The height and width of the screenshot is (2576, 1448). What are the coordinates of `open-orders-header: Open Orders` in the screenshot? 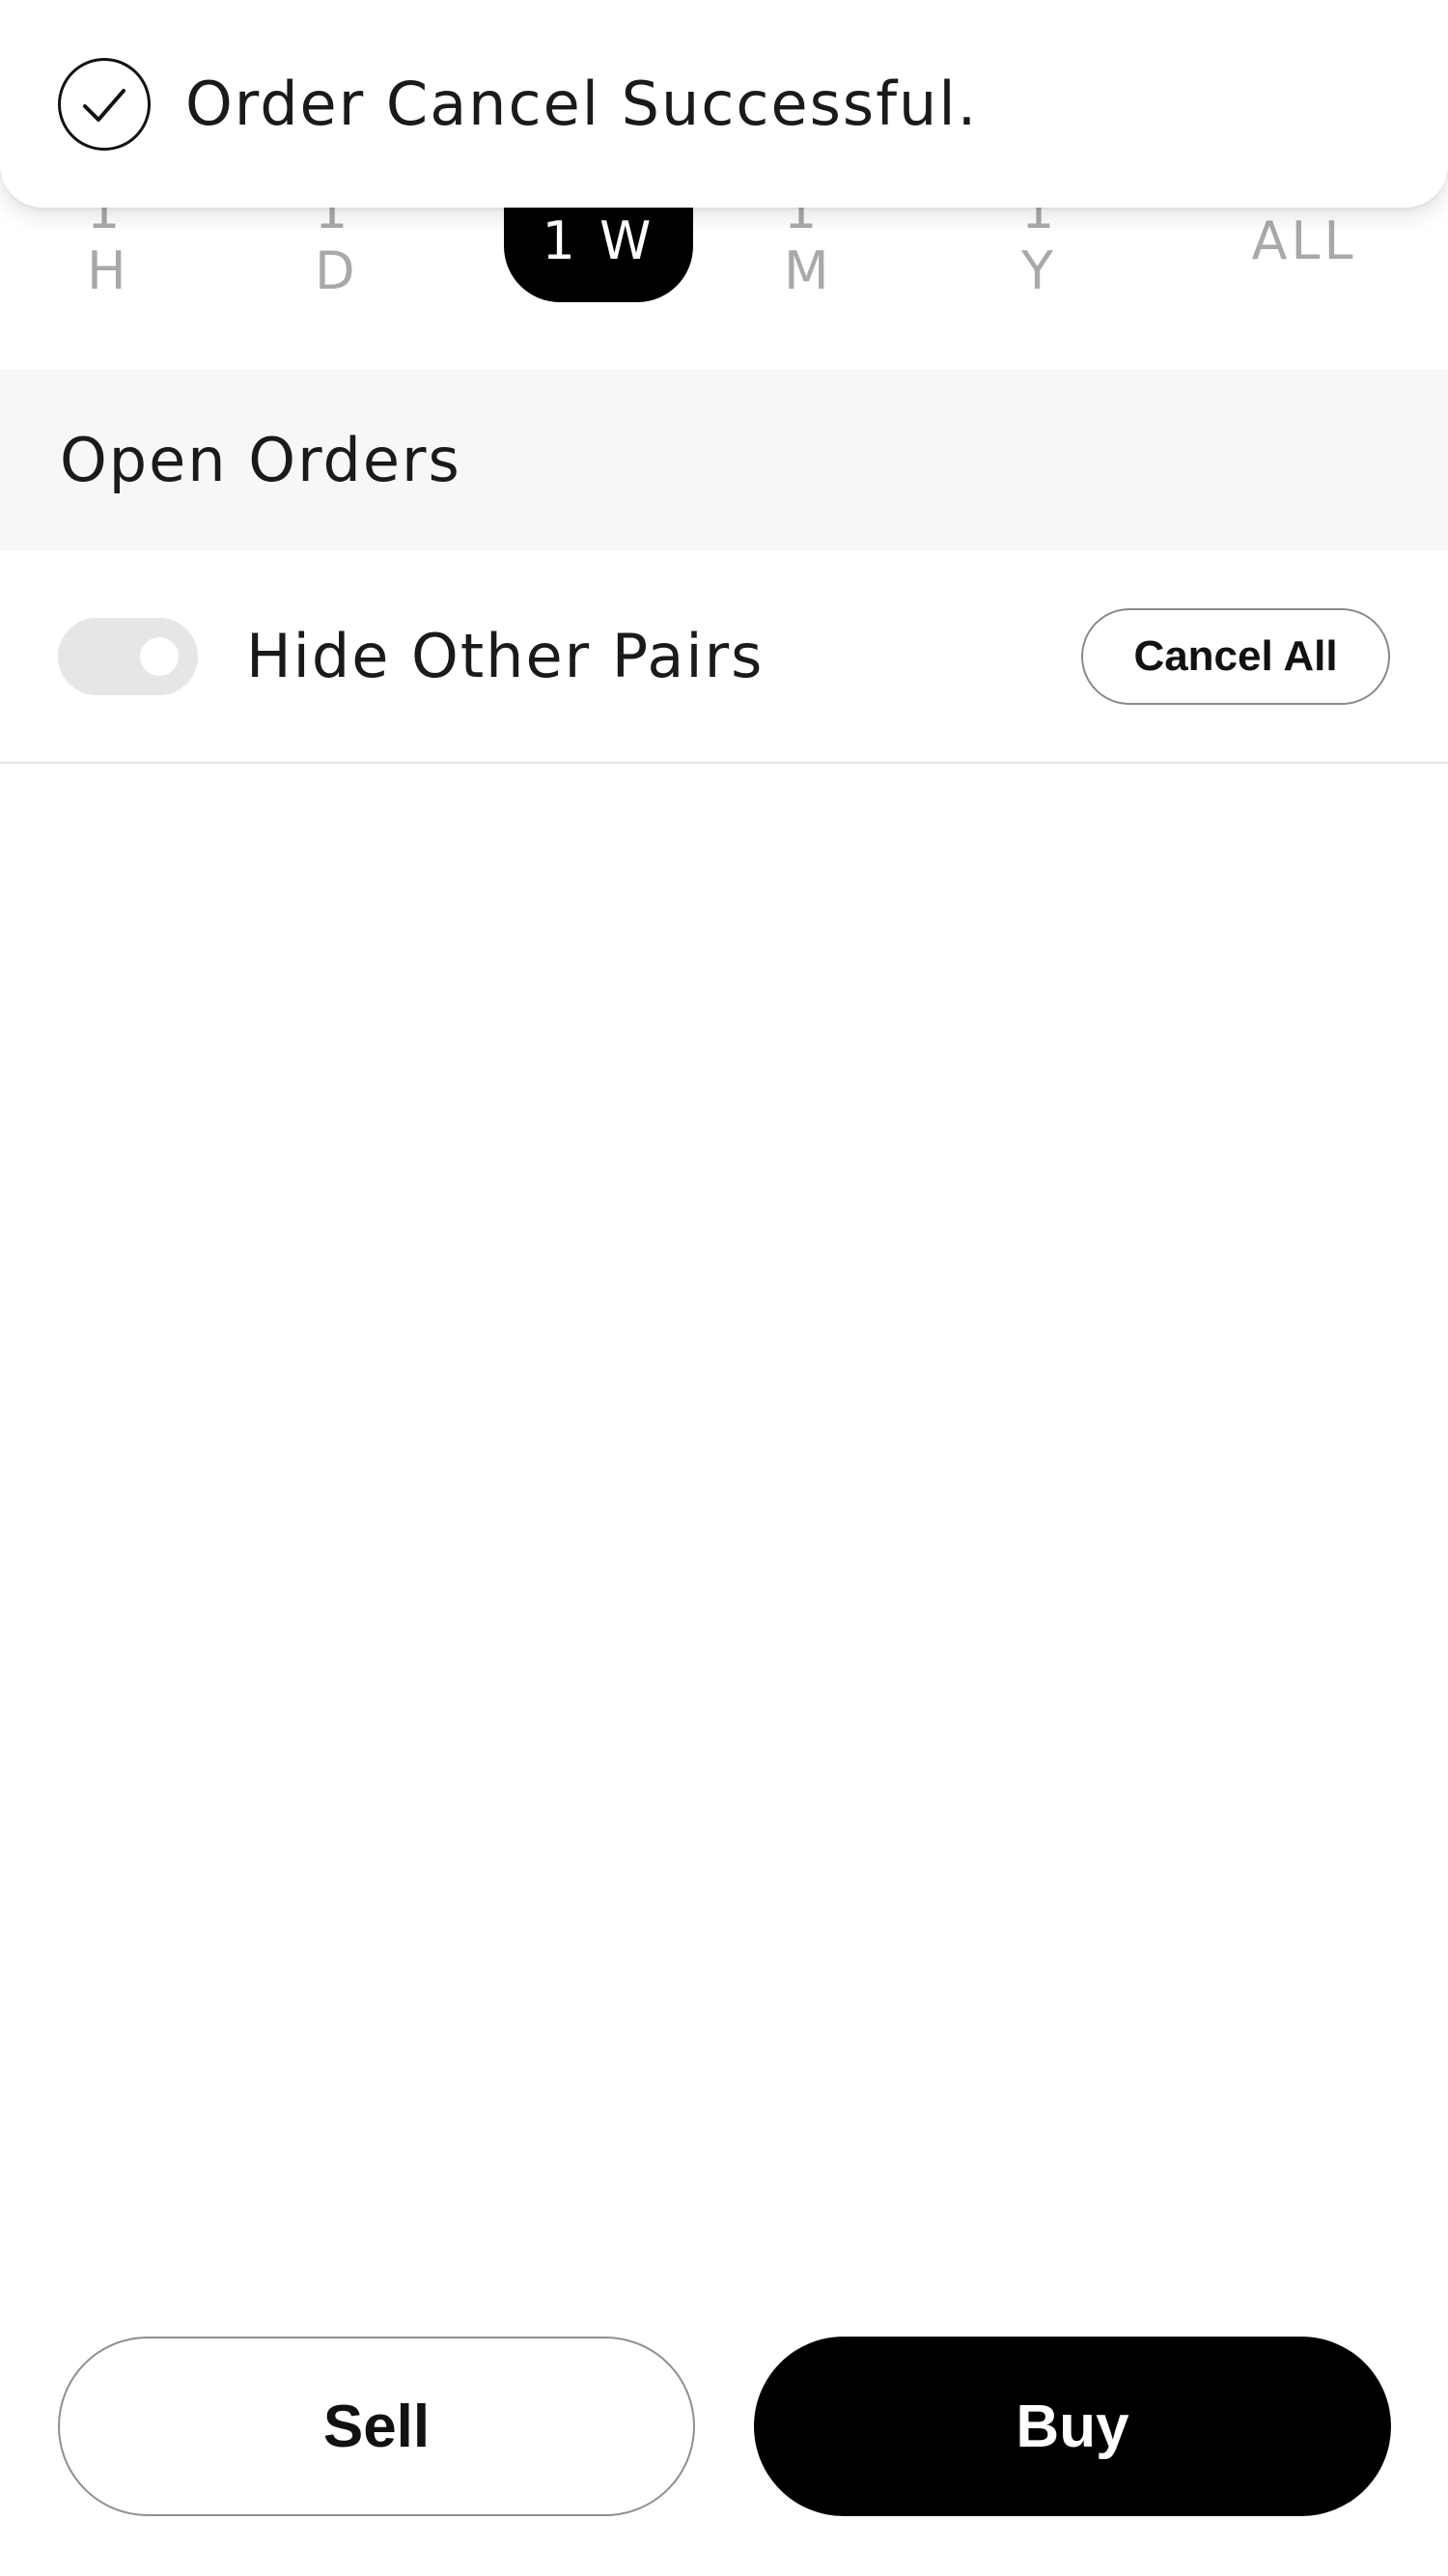 It's located at (724, 460).